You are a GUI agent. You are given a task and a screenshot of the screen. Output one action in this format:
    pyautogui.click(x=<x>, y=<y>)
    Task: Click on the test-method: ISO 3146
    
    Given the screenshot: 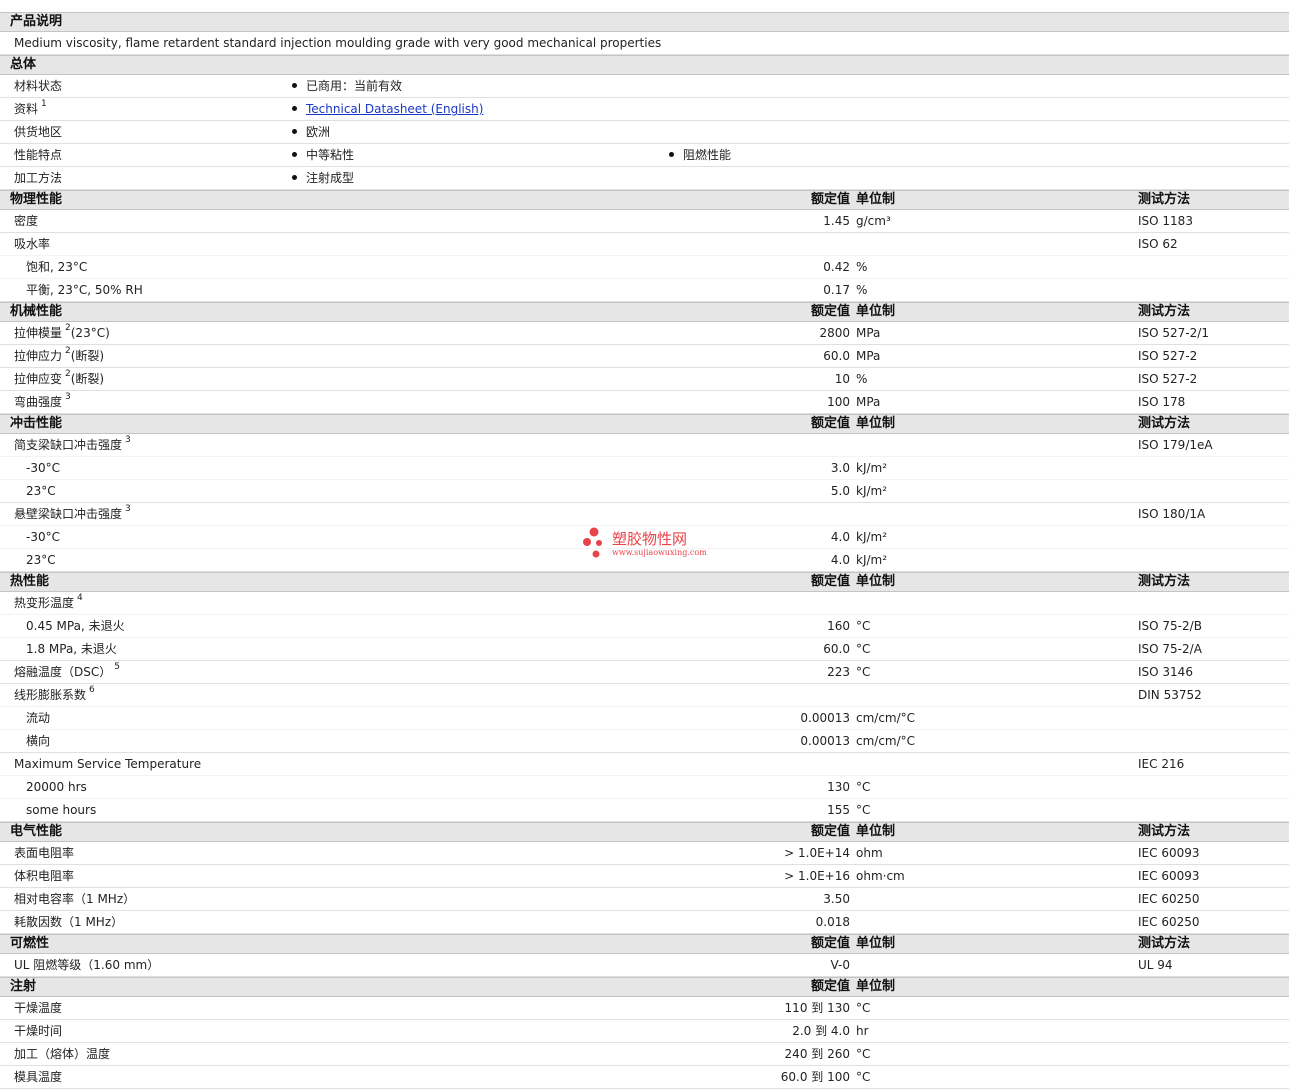 What is the action you would take?
    pyautogui.click(x=1165, y=672)
    